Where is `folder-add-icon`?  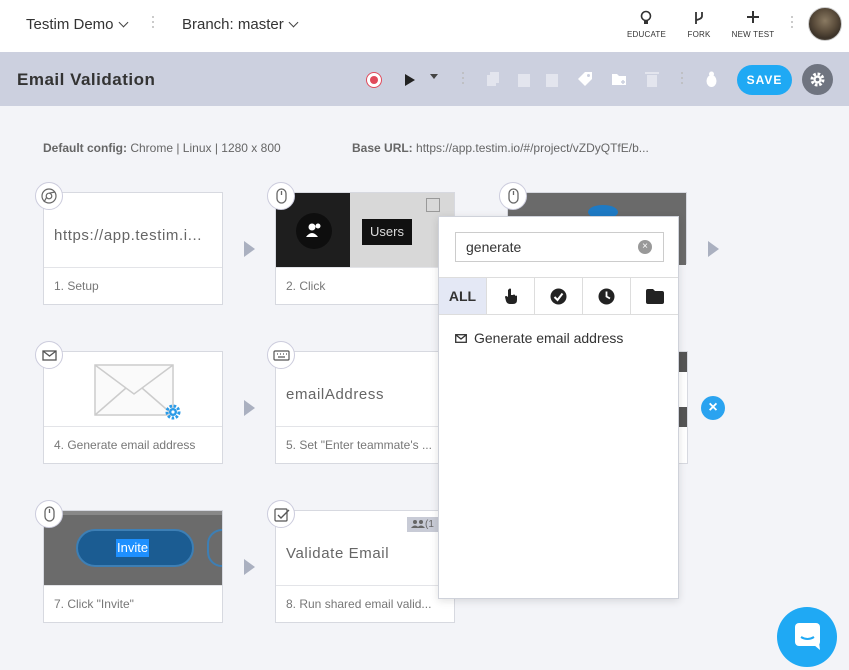 folder-add-icon is located at coordinates (619, 79).